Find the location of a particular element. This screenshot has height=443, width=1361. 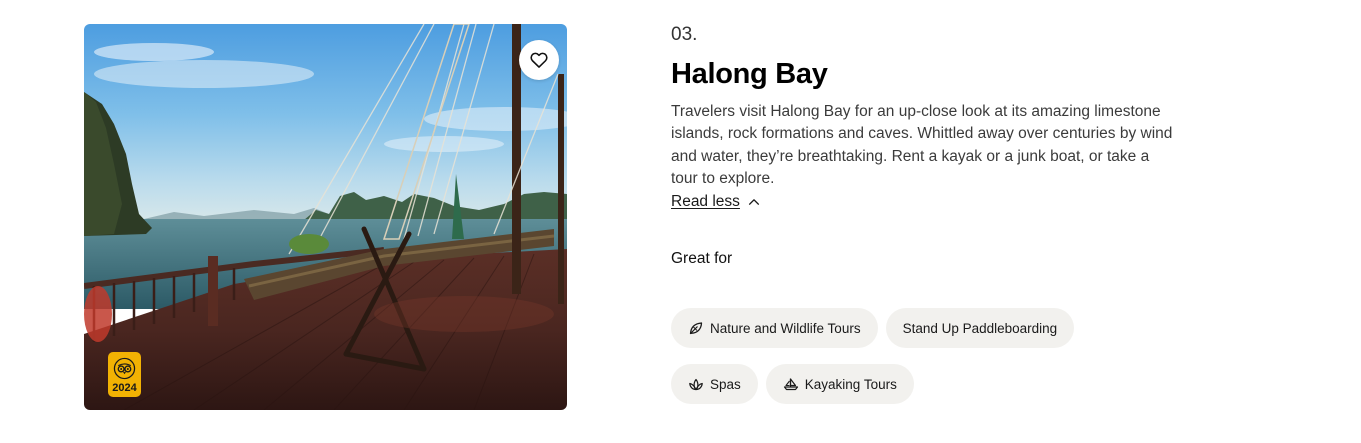

leaf-icon is located at coordinates (696, 328).